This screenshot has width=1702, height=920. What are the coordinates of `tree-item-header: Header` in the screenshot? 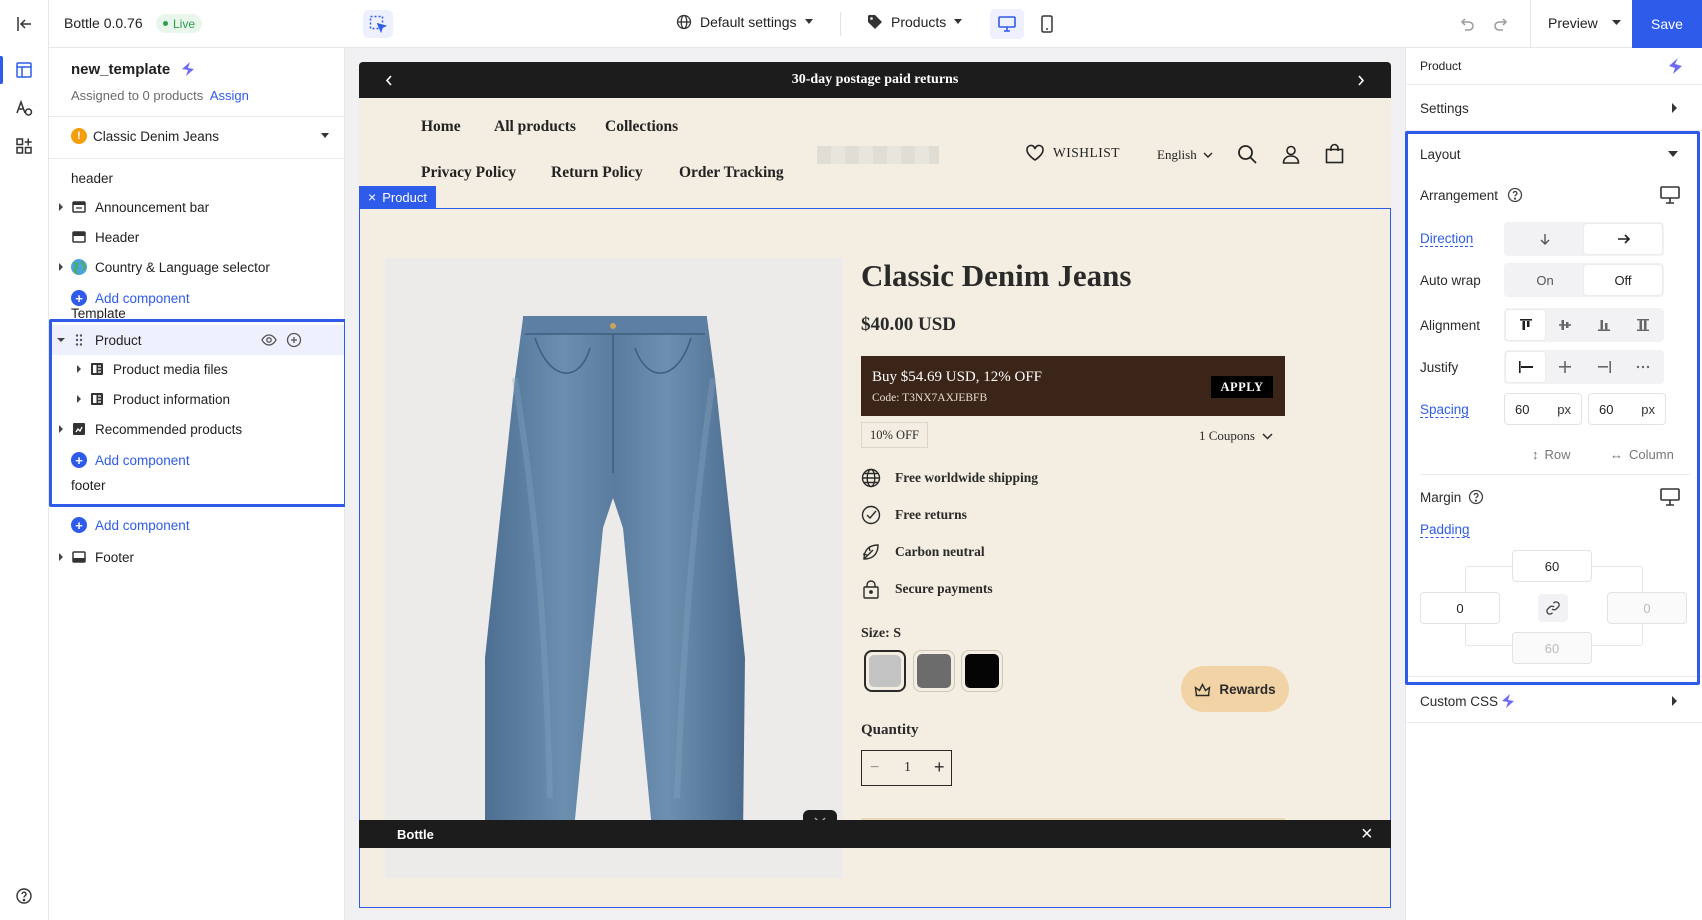 It's located at (197, 237).